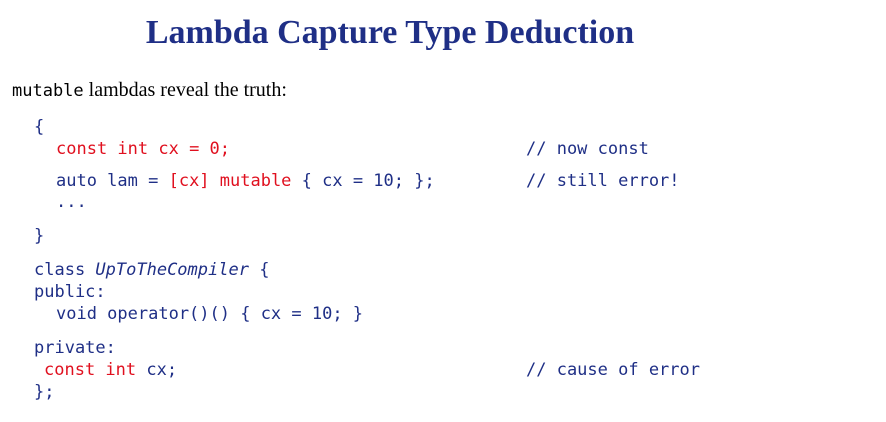 The height and width of the screenshot is (422, 886). I want to click on code-lambda-capture-mutable: [cx] mutable, so click(230, 181).